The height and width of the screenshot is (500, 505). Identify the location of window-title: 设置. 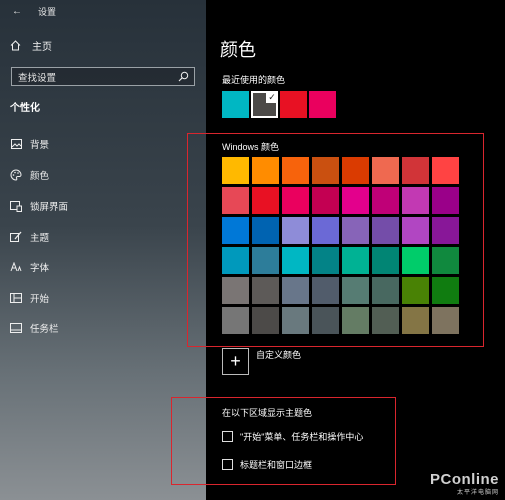
(47, 11).